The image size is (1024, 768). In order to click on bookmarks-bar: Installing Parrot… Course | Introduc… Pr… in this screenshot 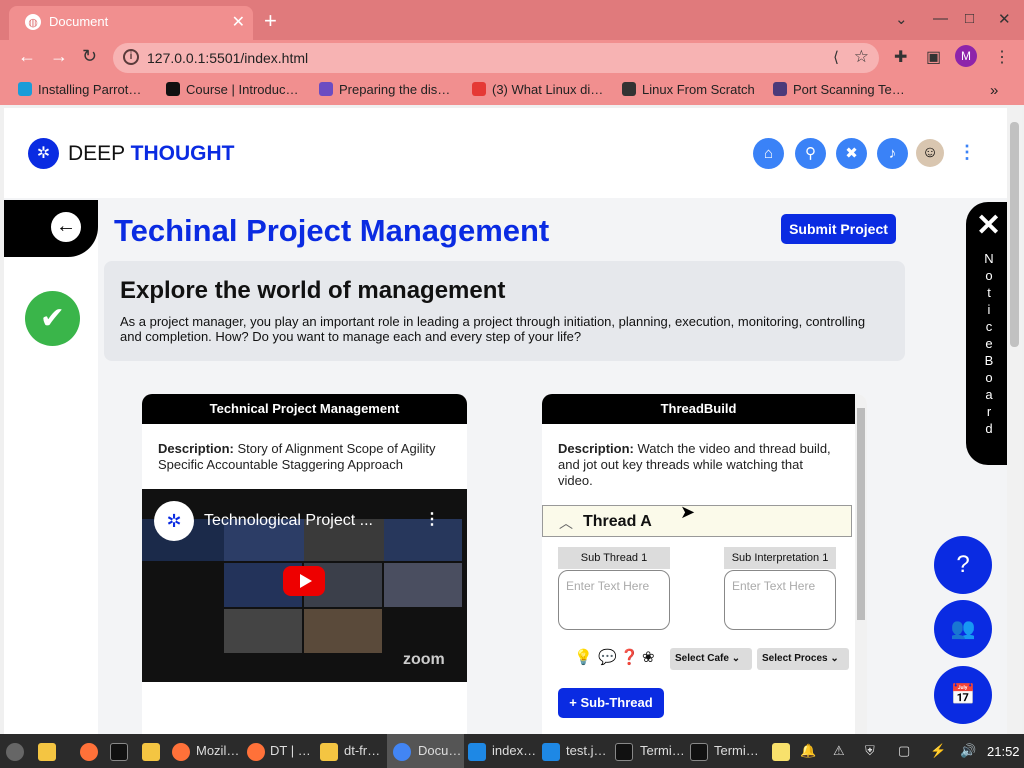, I will do `click(512, 90)`.